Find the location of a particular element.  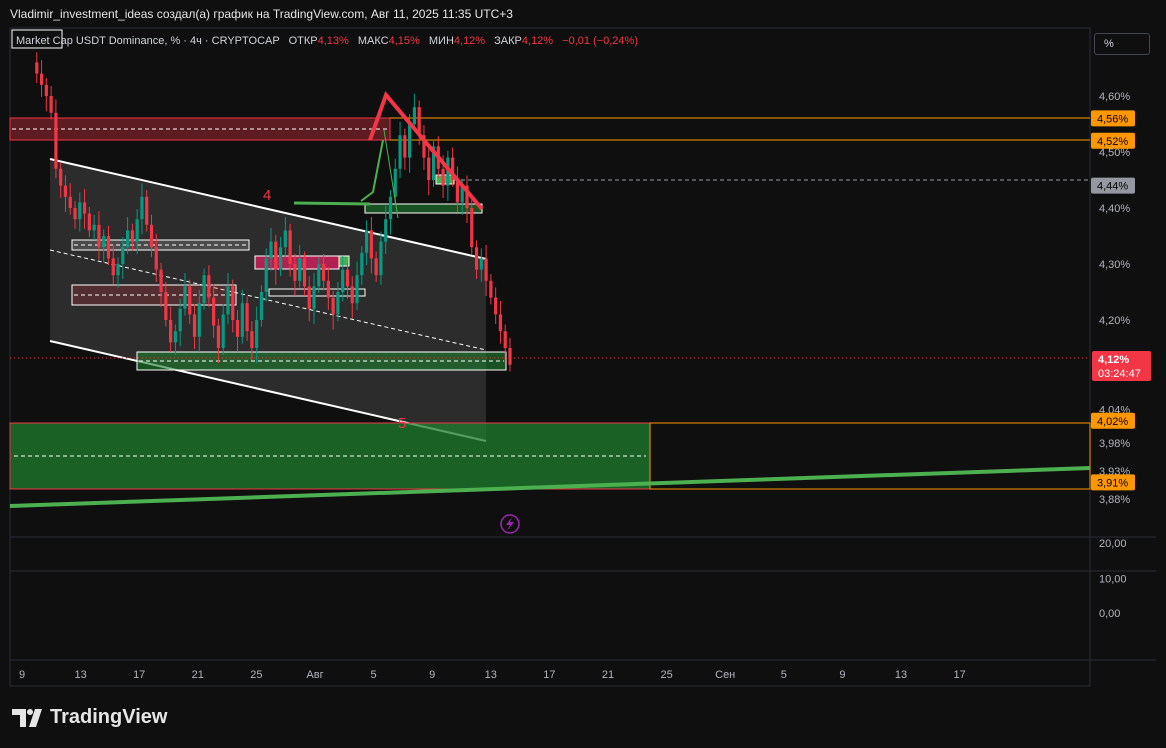

price-tag: 4,44% is located at coordinates (1113, 185).